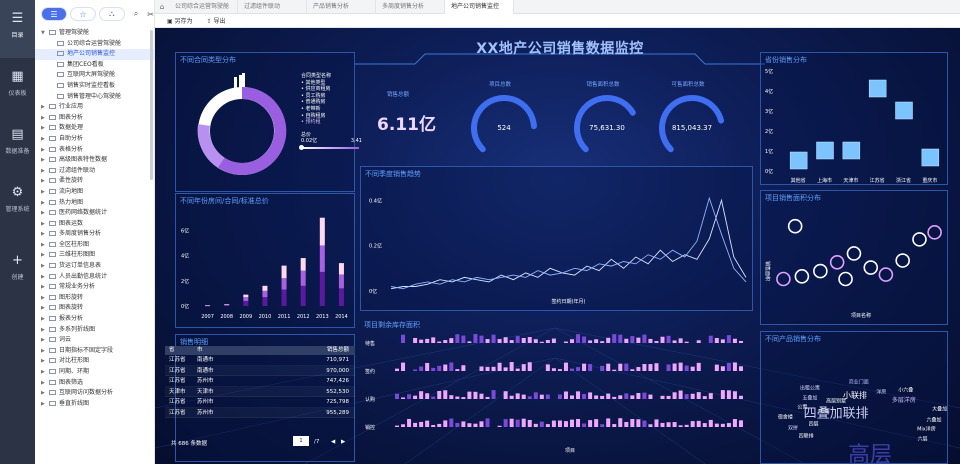 Image resolution: width=960 pixels, height=464 pixels. Describe the element at coordinates (94, 245) in the screenshot. I see `tree-node: ▶ 全区柱形图` at that location.